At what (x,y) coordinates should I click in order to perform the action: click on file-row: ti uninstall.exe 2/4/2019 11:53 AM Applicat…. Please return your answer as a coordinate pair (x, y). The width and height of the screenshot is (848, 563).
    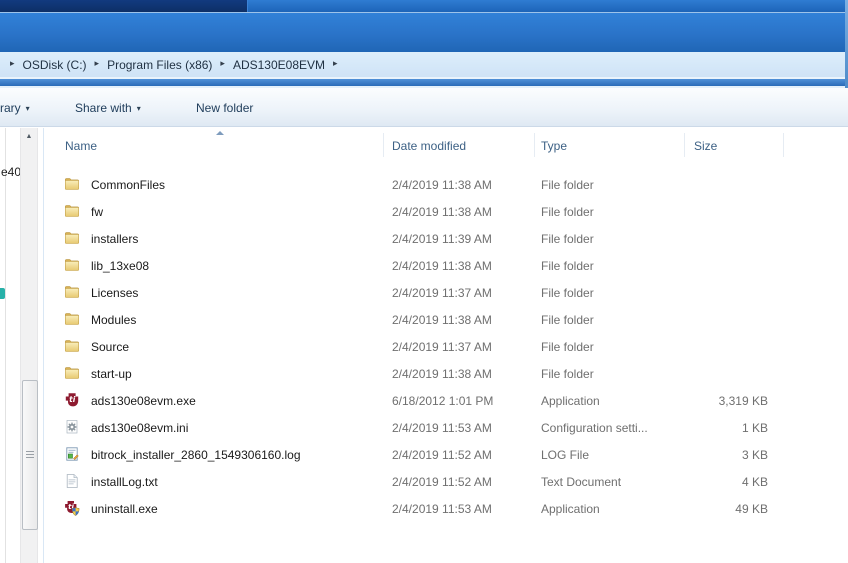
    Looking at the image, I should click on (424, 508).